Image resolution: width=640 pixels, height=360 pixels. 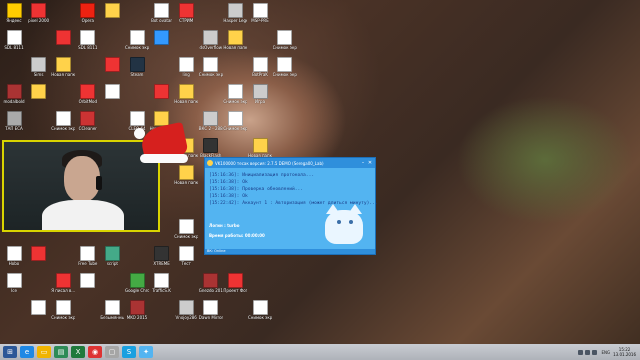 What do you see at coordinates (186, 310) in the screenshot?
I see `desktop-icon: Vnojoy286` at bounding box center [186, 310].